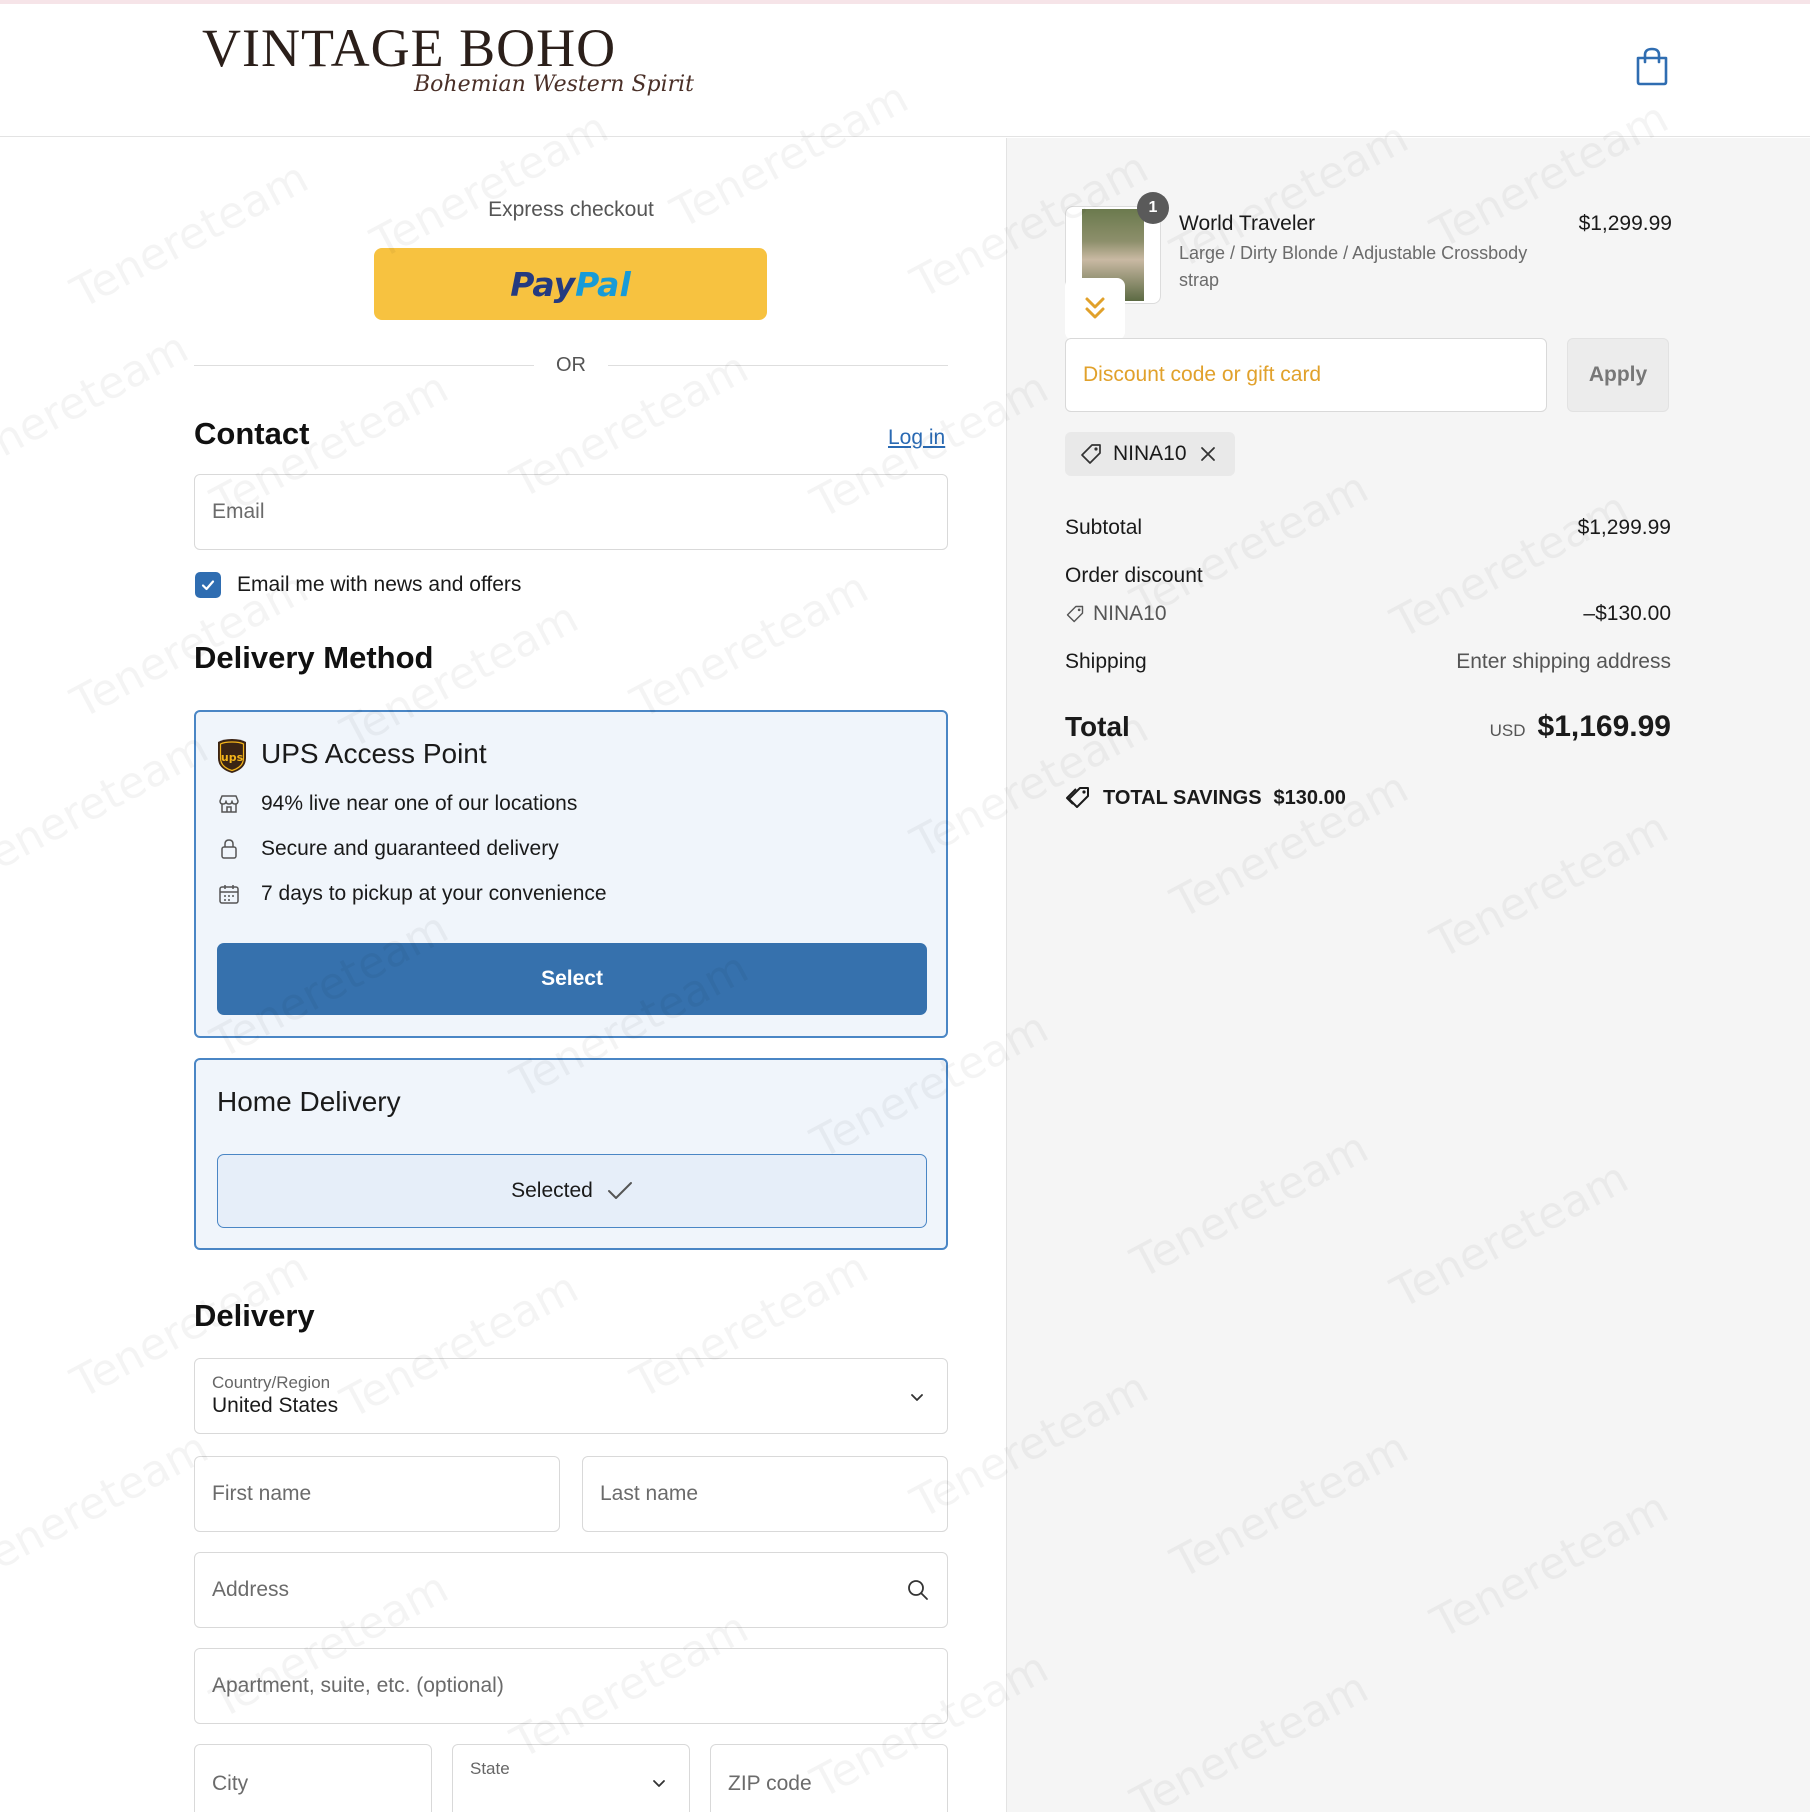  What do you see at coordinates (374, 753) in the screenshot?
I see `ups-option-title: UPS Access Point` at bounding box center [374, 753].